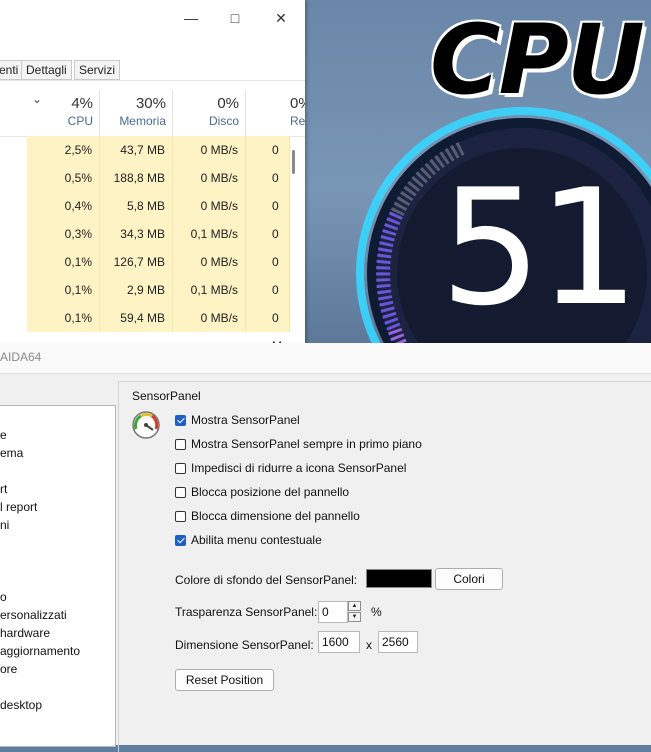 The height and width of the screenshot is (752, 651). What do you see at coordinates (275, 516) in the screenshot?
I see `checkbox-label: Blocca dimensione del pannello` at bounding box center [275, 516].